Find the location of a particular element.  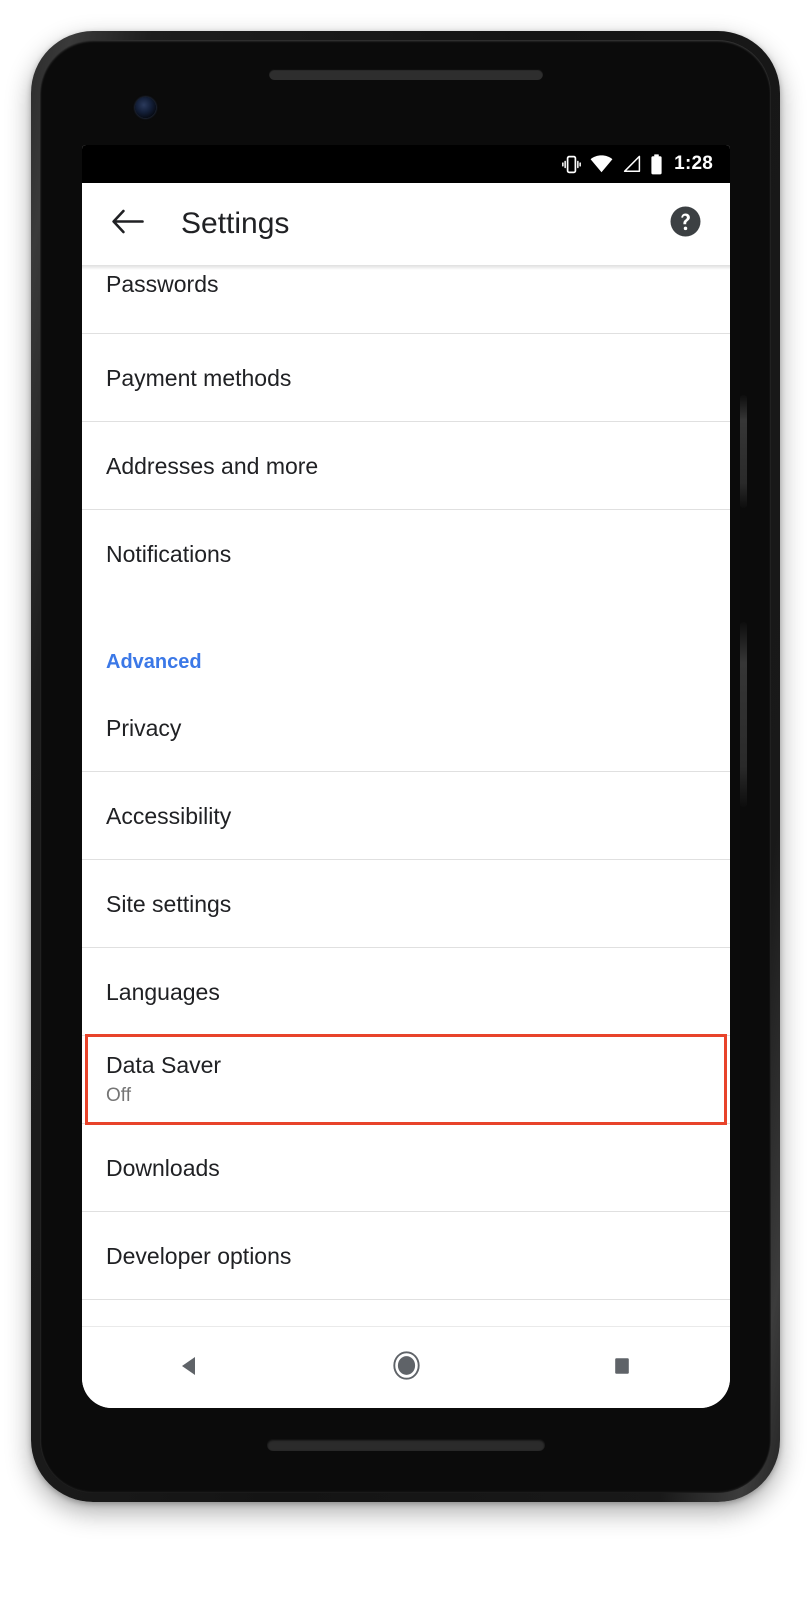

page-title: Settings is located at coordinates (235, 223).